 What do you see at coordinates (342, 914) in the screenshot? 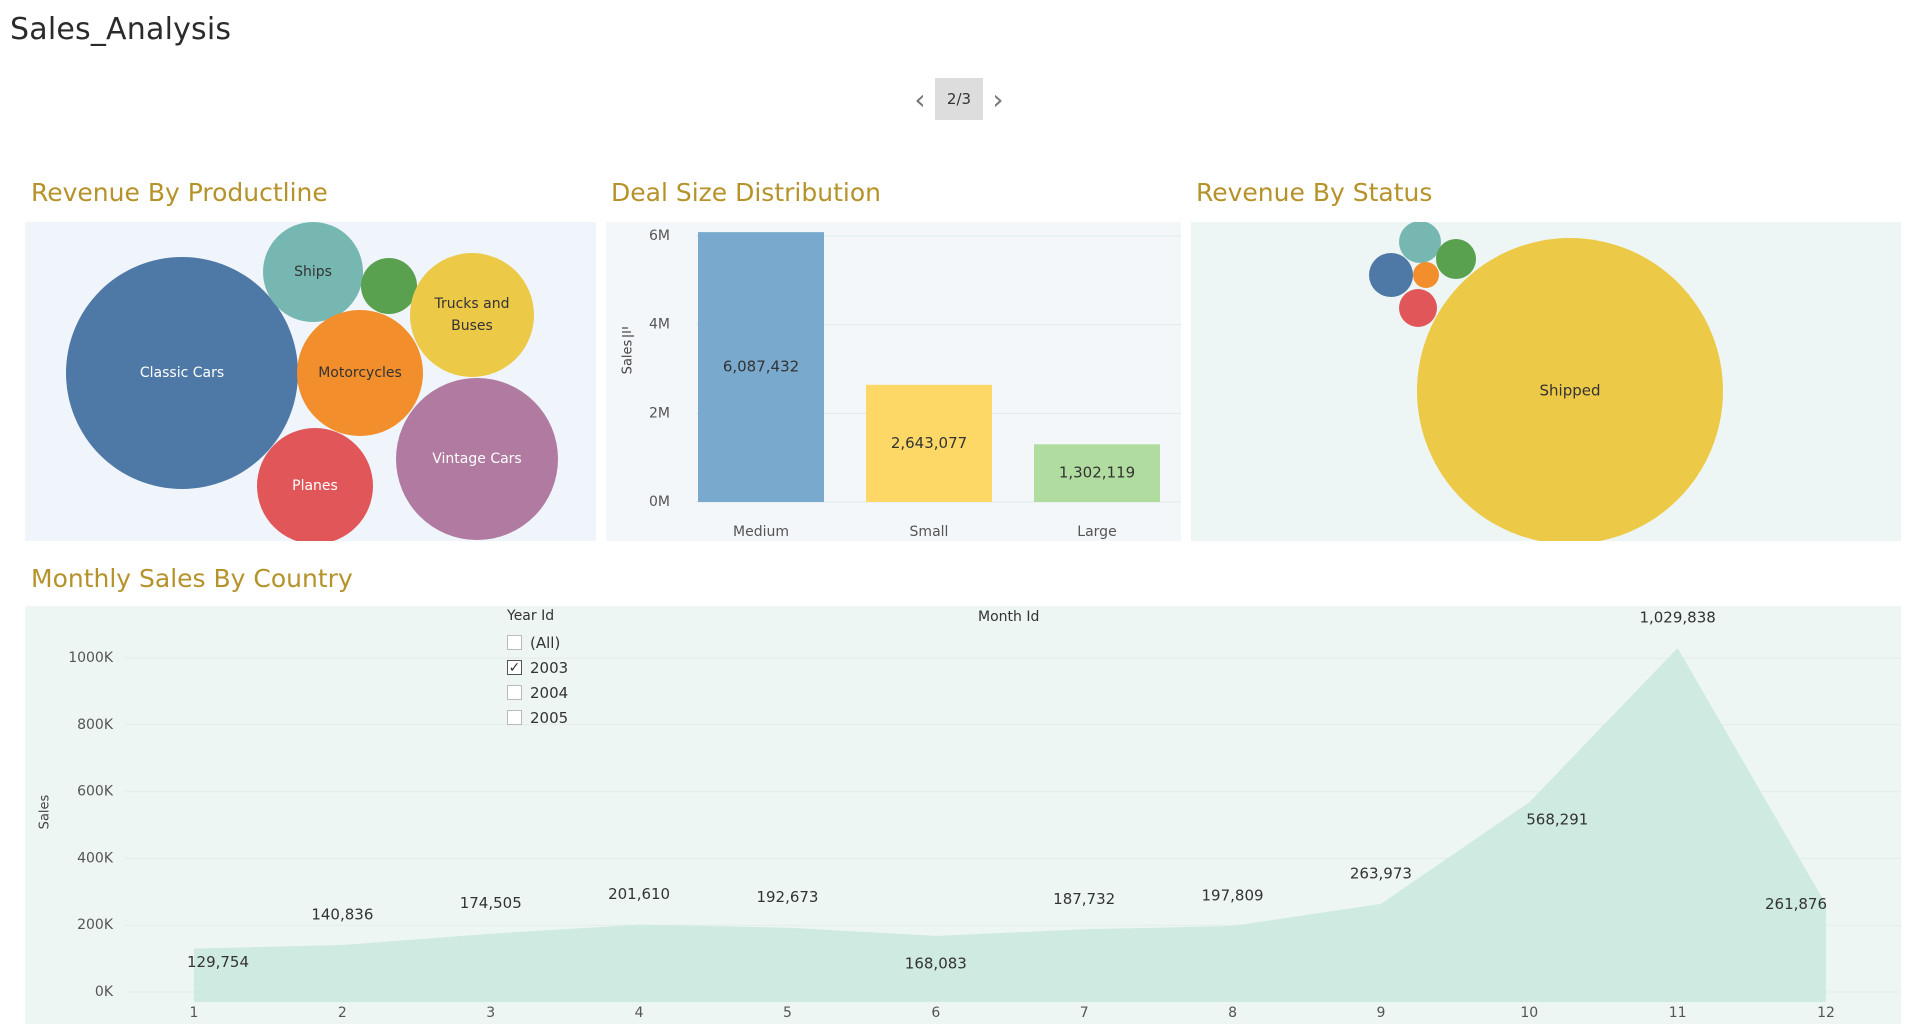
I see `area-data-label: 140,836` at bounding box center [342, 914].